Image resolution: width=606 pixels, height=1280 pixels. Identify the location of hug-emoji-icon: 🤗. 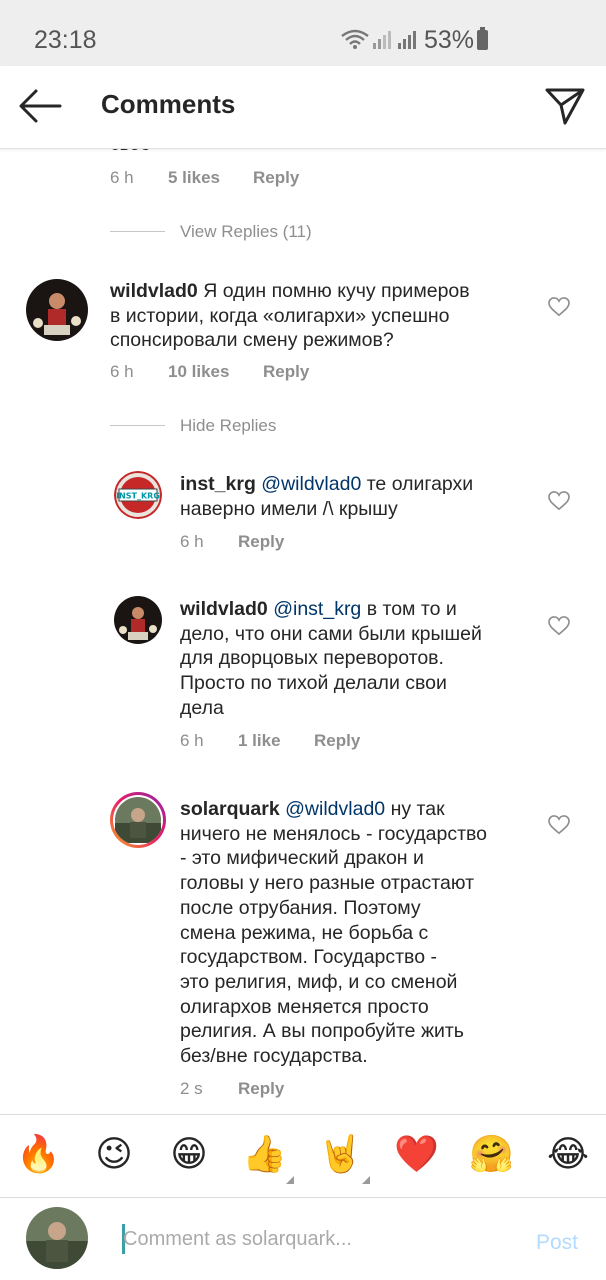
(491, 1154).